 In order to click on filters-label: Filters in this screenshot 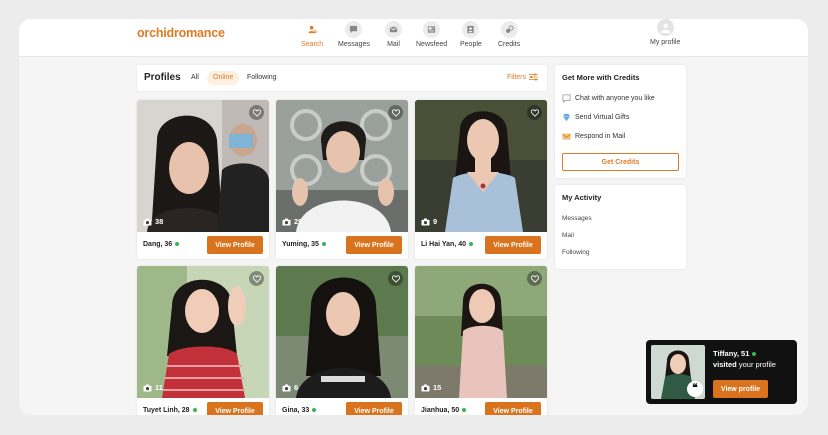, I will do `click(516, 77)`.